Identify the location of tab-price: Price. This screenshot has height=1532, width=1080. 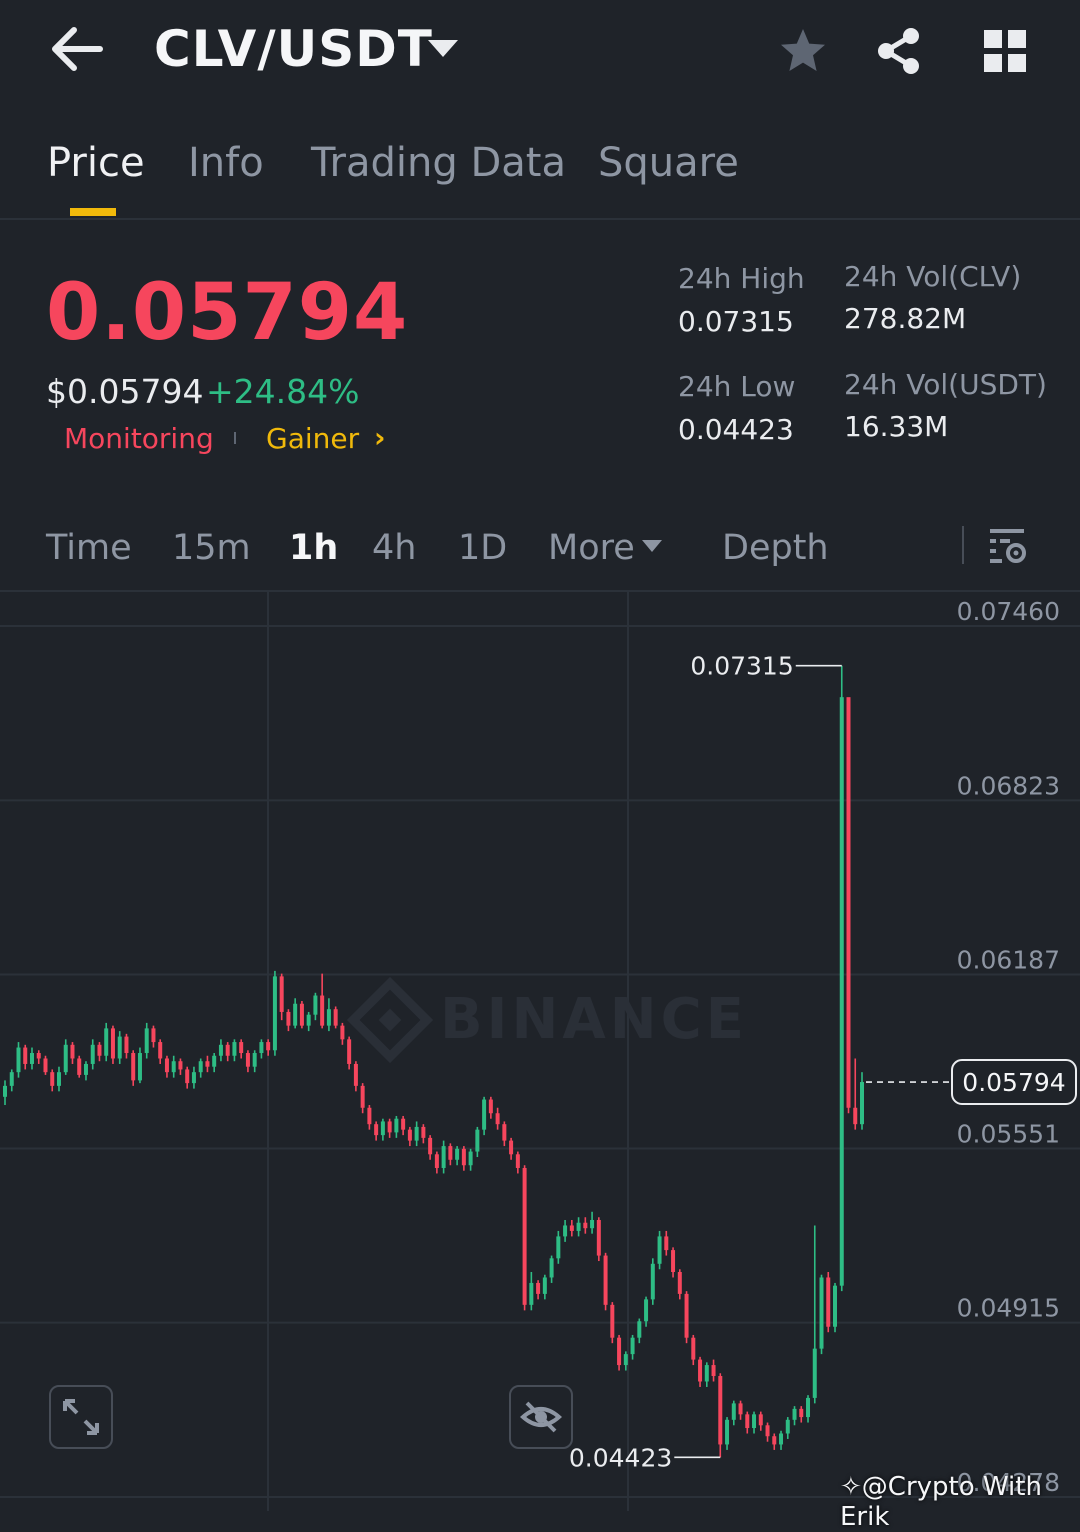
(96, 163).